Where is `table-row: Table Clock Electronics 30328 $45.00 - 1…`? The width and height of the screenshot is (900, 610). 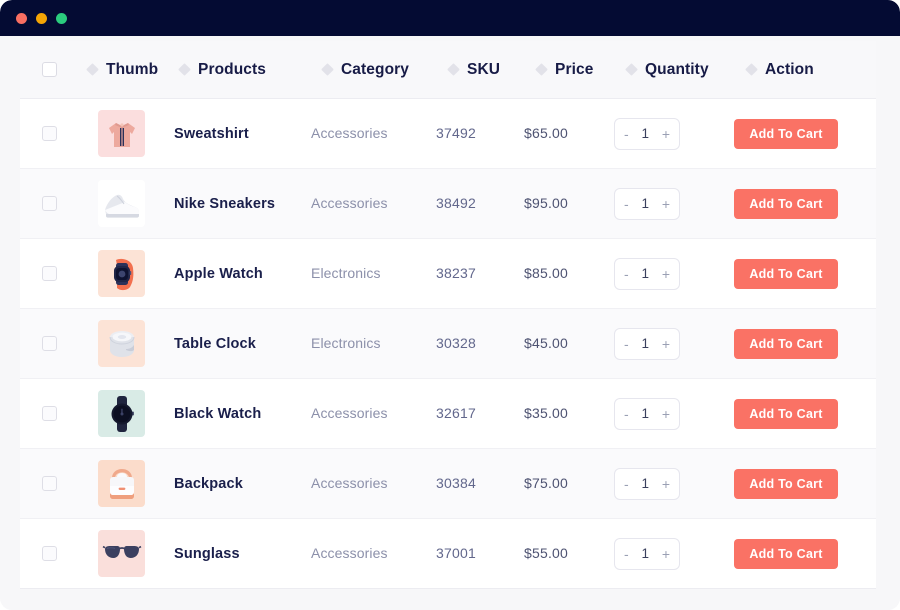 table-row: Table Clock Electronics 30328 $45.00 - 1… is located at coordinates (448, 344).